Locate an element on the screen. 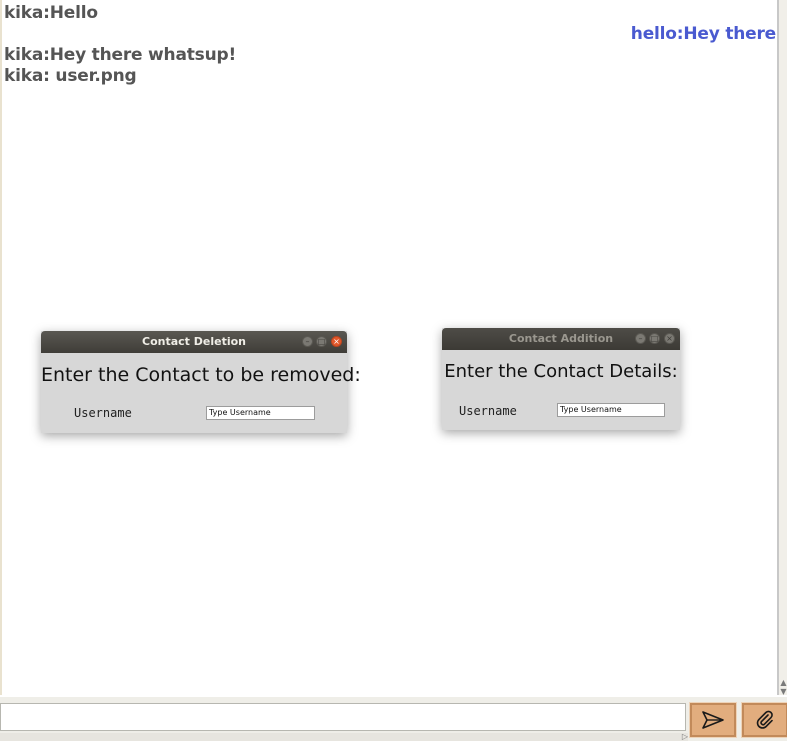 The image size is (787, 741). chat-message: kika: user.png is located at coordinates (70, 76).